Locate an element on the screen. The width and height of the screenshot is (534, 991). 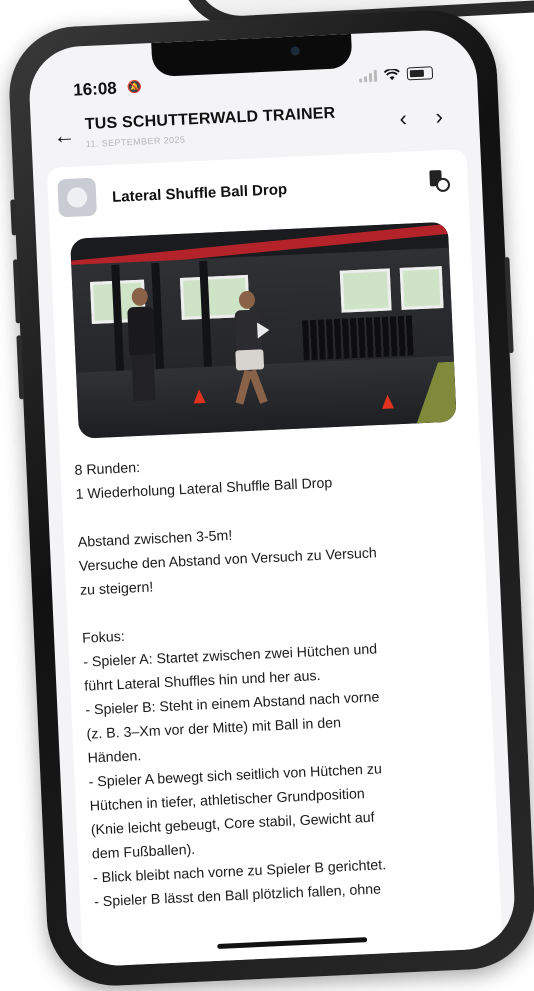
signal-icon is located at coordinates (368, 76).